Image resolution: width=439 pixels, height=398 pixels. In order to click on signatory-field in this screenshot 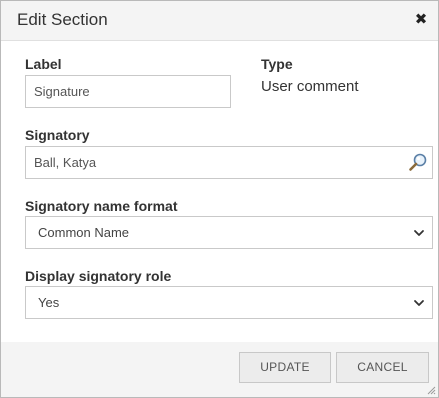, I will do `click(229, 162)`.